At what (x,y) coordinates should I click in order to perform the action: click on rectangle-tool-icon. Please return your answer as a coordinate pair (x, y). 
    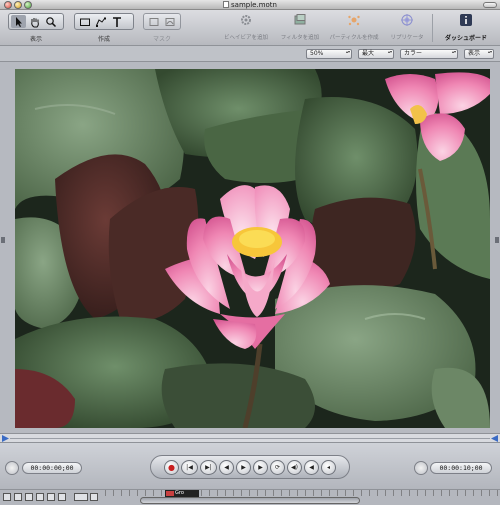
    Looking at the image, I should click on (84, 21).